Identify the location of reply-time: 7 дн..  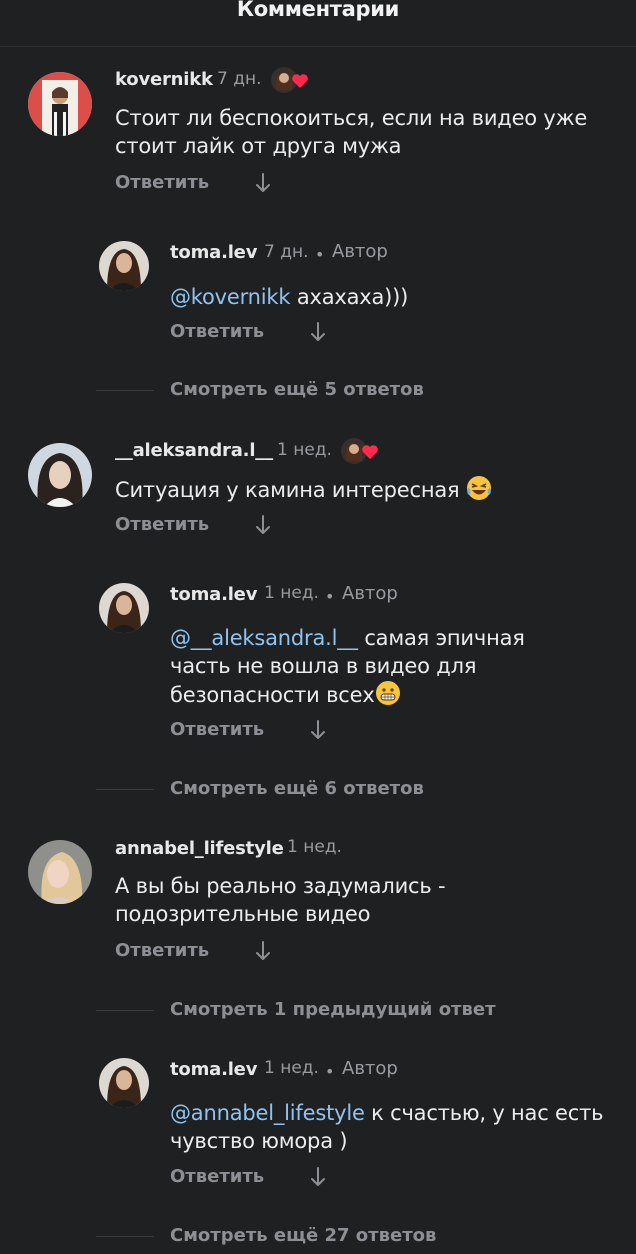
(286, 252).